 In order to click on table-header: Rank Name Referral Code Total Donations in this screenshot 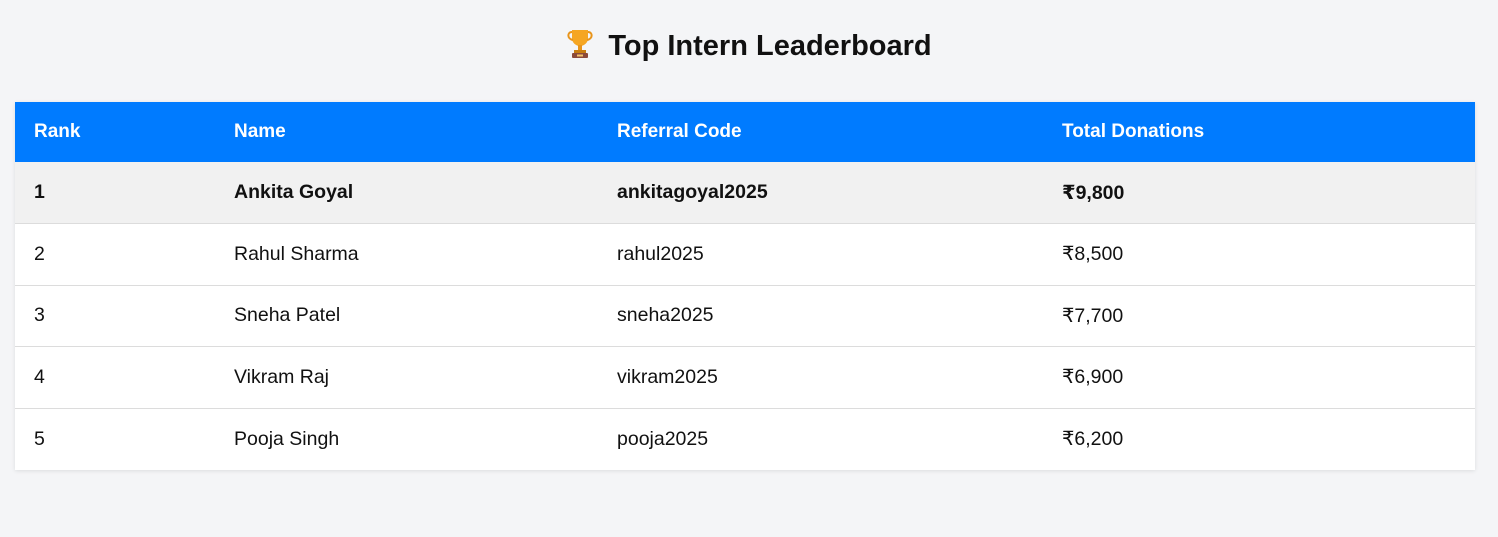, I will do `click(745, 132)`.